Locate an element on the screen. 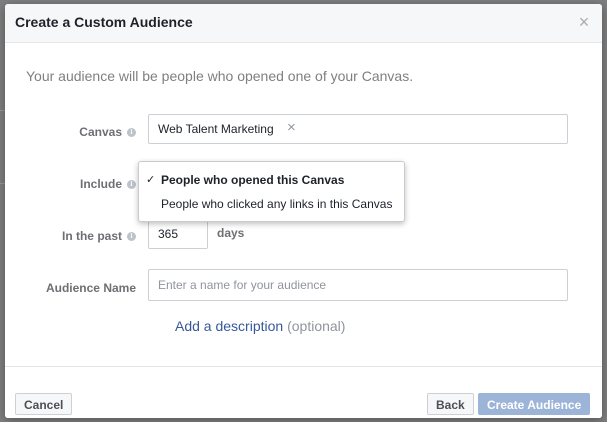  close-icon: × is located at coordinates (584, 22).